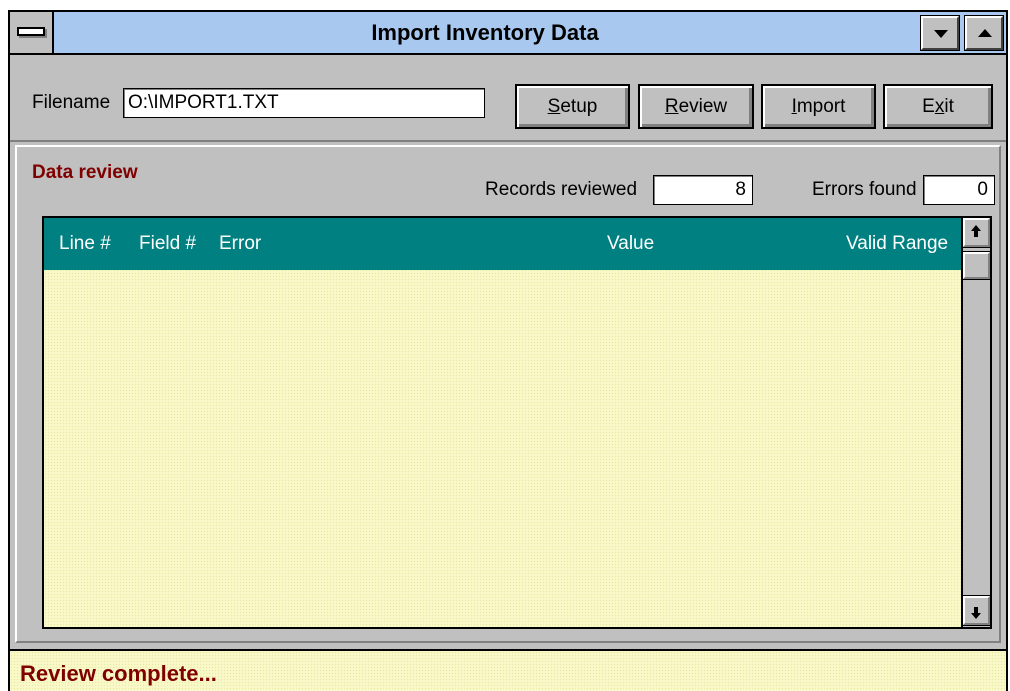 This screenshot has height=691, width=1010. I want to click on system-menu-icon, so click(31, 31).